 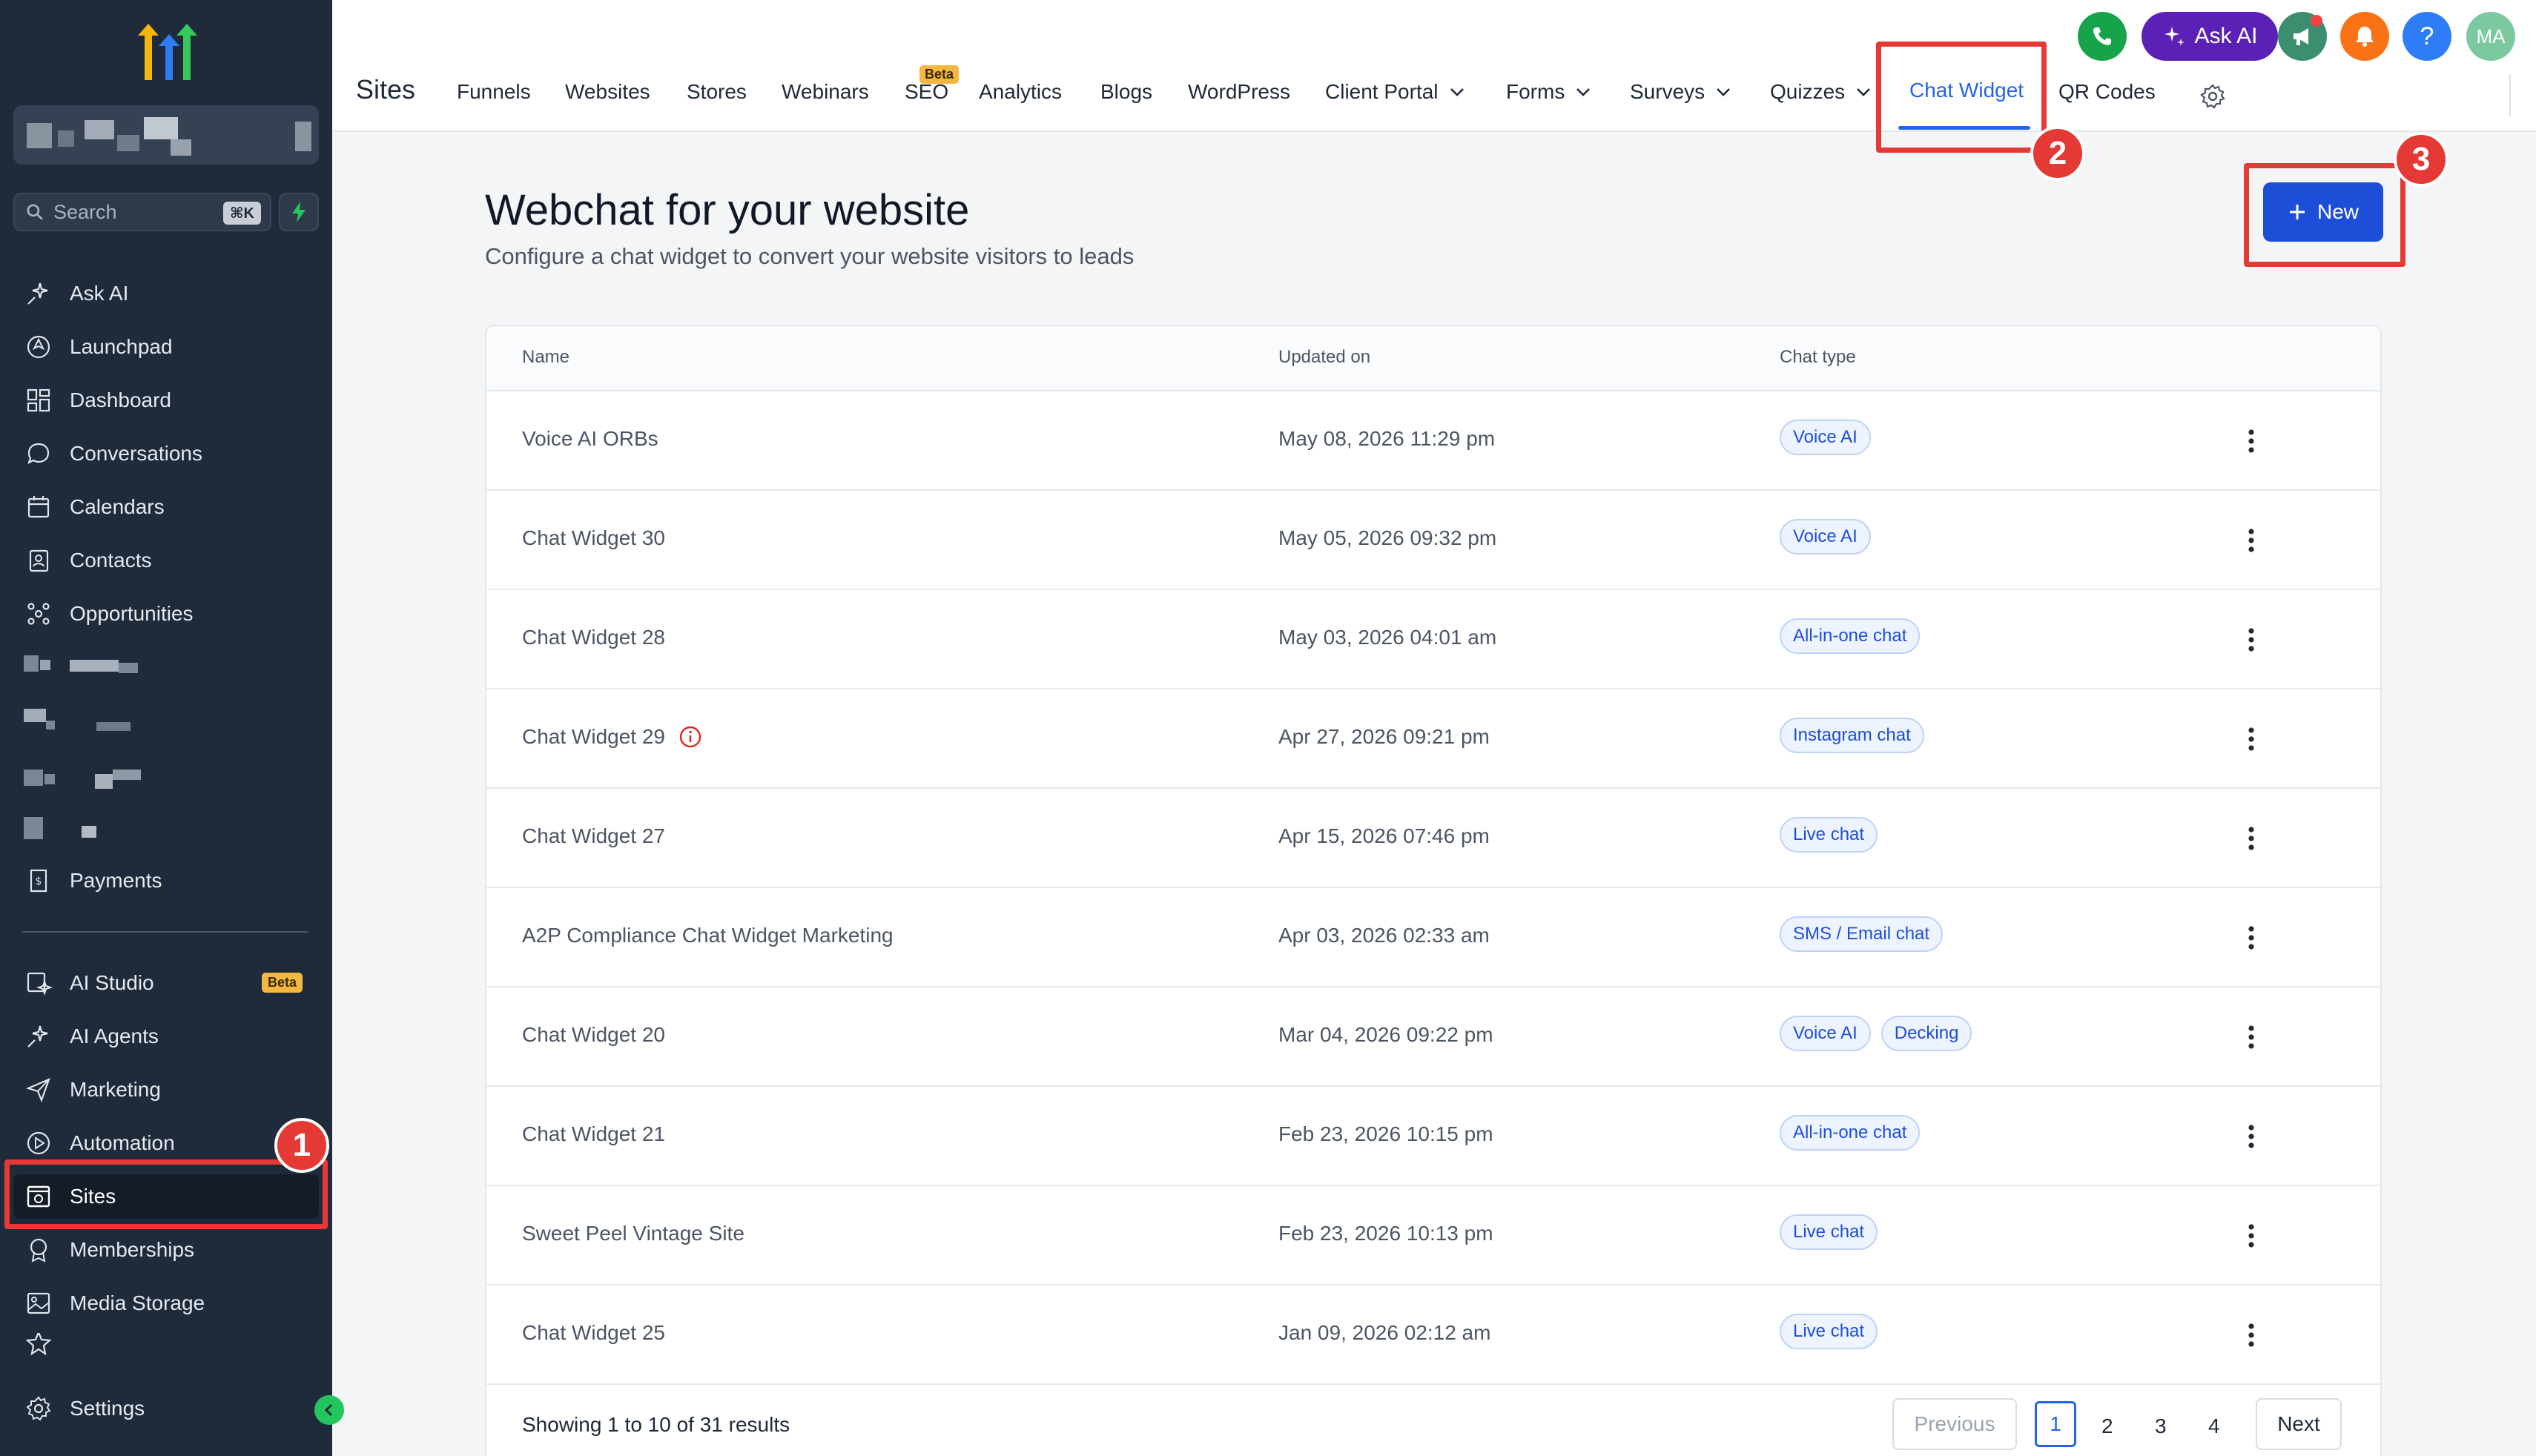 What do you see at coordinates (166, 983) in the screenshot?
I see `sidebar-item-ai-studio: AI Studio Beta` at bounding box center [166, 983].